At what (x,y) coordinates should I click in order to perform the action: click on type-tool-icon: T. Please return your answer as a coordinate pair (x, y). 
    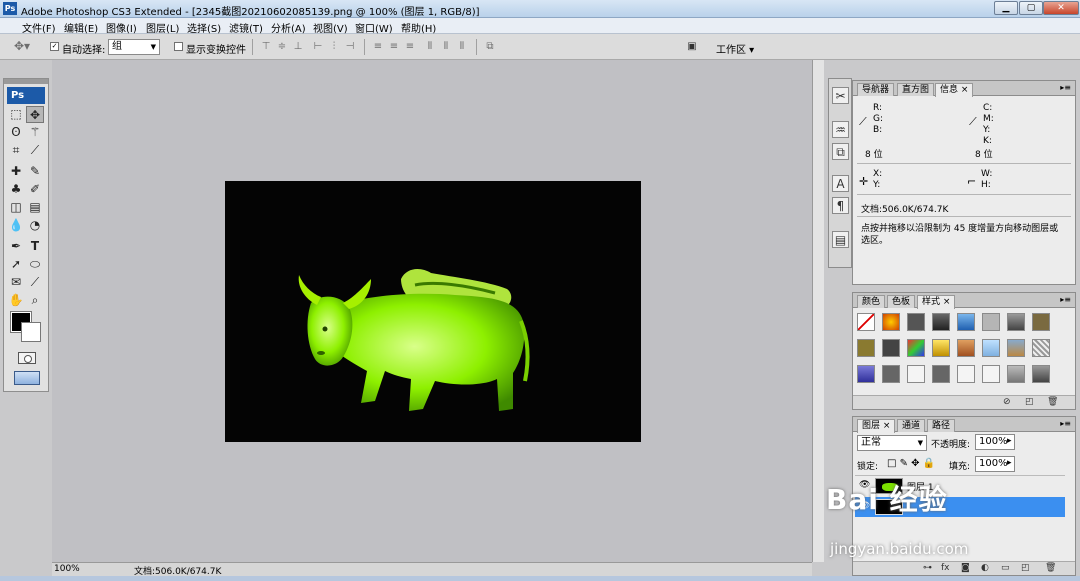
    Looking at the image, I should click on (35, 246).